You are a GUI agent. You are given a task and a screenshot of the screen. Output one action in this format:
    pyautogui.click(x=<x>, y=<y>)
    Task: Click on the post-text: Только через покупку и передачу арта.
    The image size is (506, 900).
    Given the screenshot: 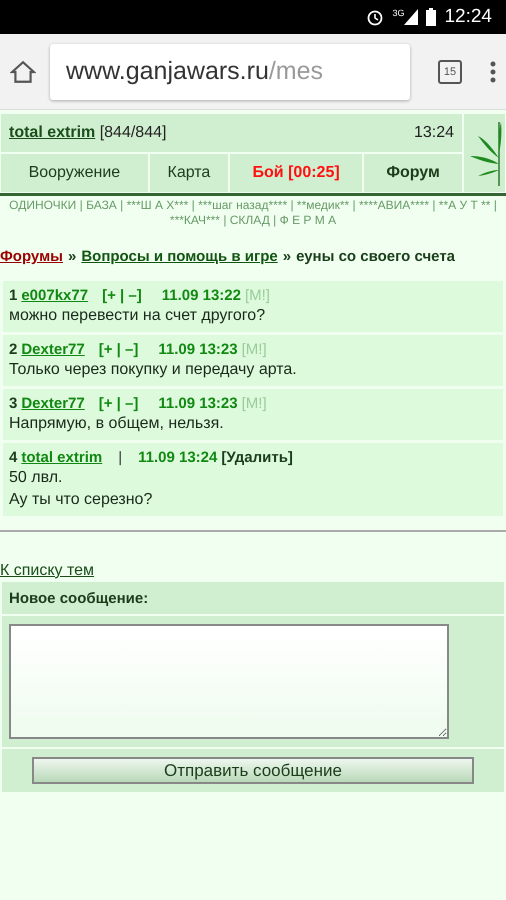 What is the action you would take?
    pyautogui.click(x=153, y=370)
    